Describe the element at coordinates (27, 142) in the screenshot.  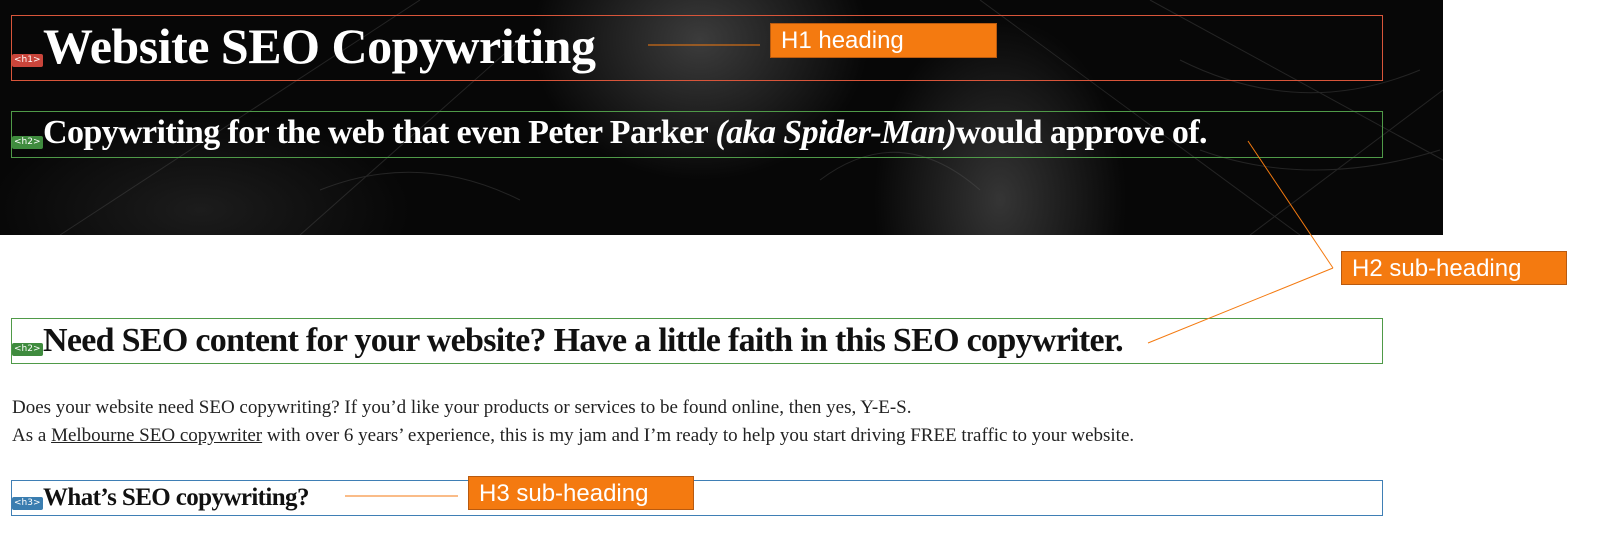
I see `hero-h2-tag-badge: <h2>` at that location.